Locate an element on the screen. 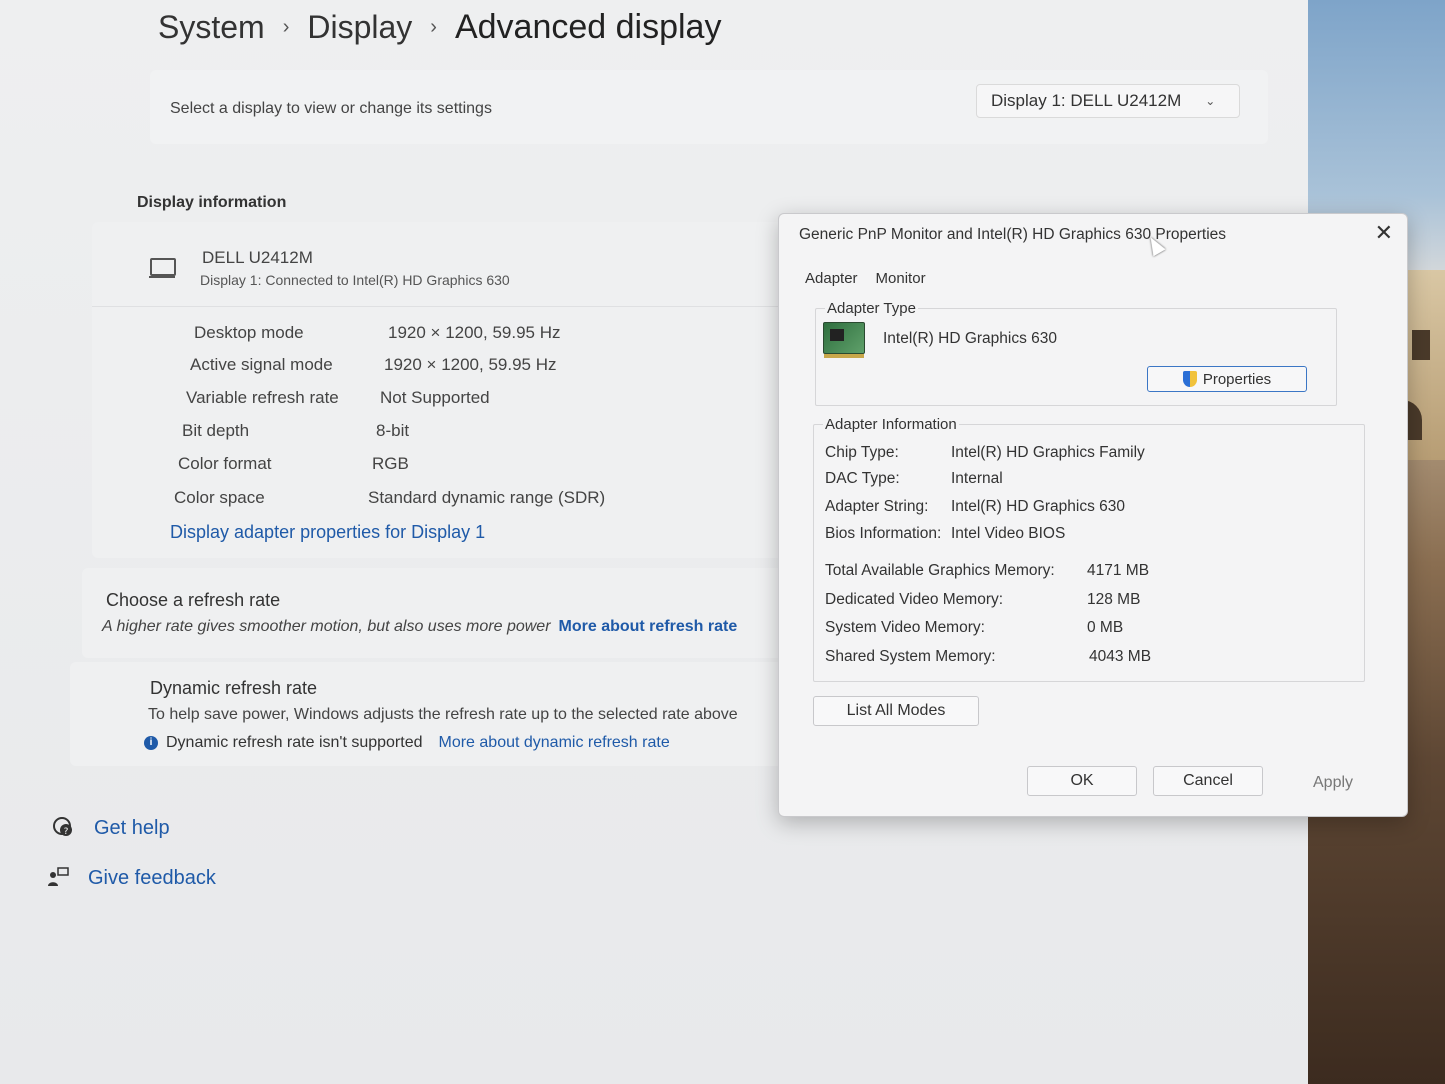 This screenshot has width=1445, height=1084. spec-key: Bit depth is located at coordinates (216, 430).